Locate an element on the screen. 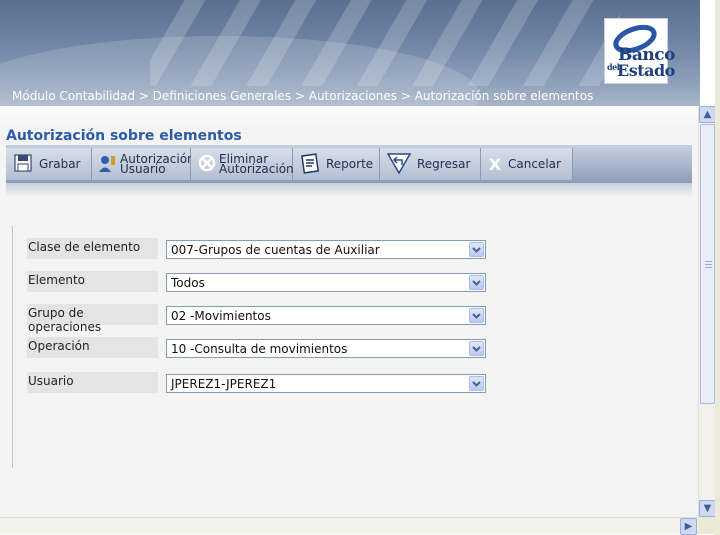  save-icon is located at coordinates (23, 164).